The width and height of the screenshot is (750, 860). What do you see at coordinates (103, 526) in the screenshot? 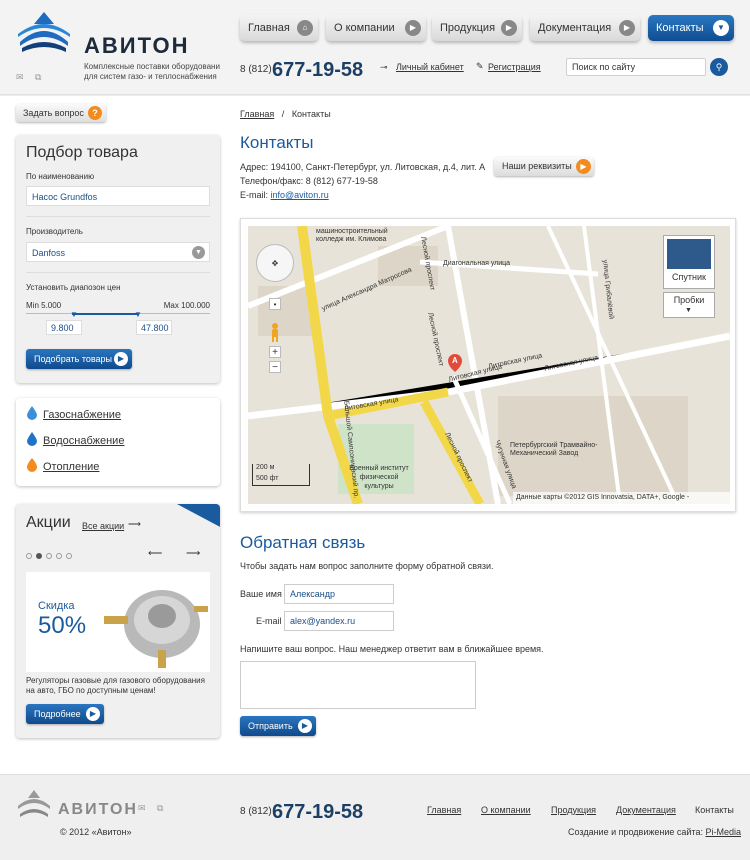
I see `all-promos-link: Все акции` at bounding box center [103, 526].